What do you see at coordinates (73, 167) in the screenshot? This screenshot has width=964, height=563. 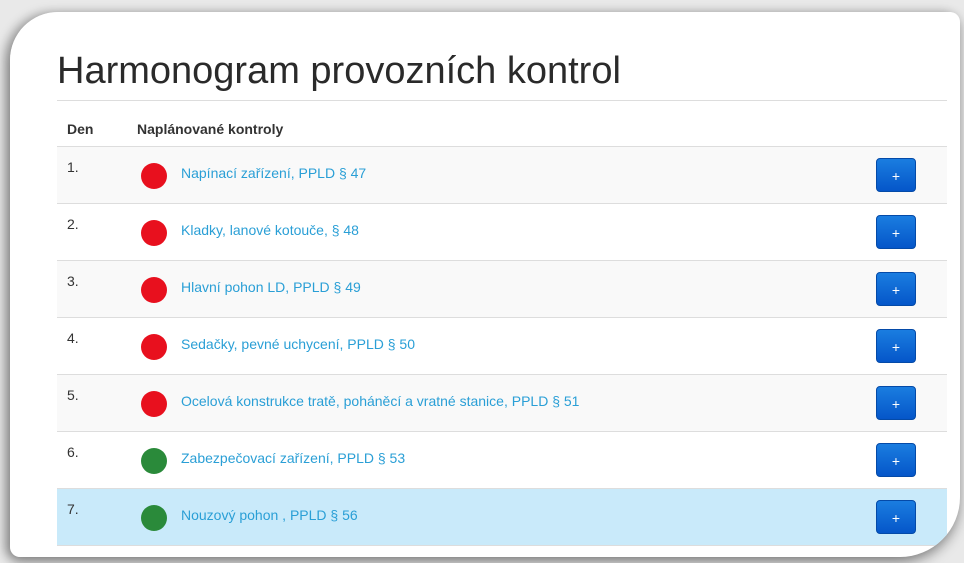 I see `row-day-number: 1.` at bounding box center [73, 167].